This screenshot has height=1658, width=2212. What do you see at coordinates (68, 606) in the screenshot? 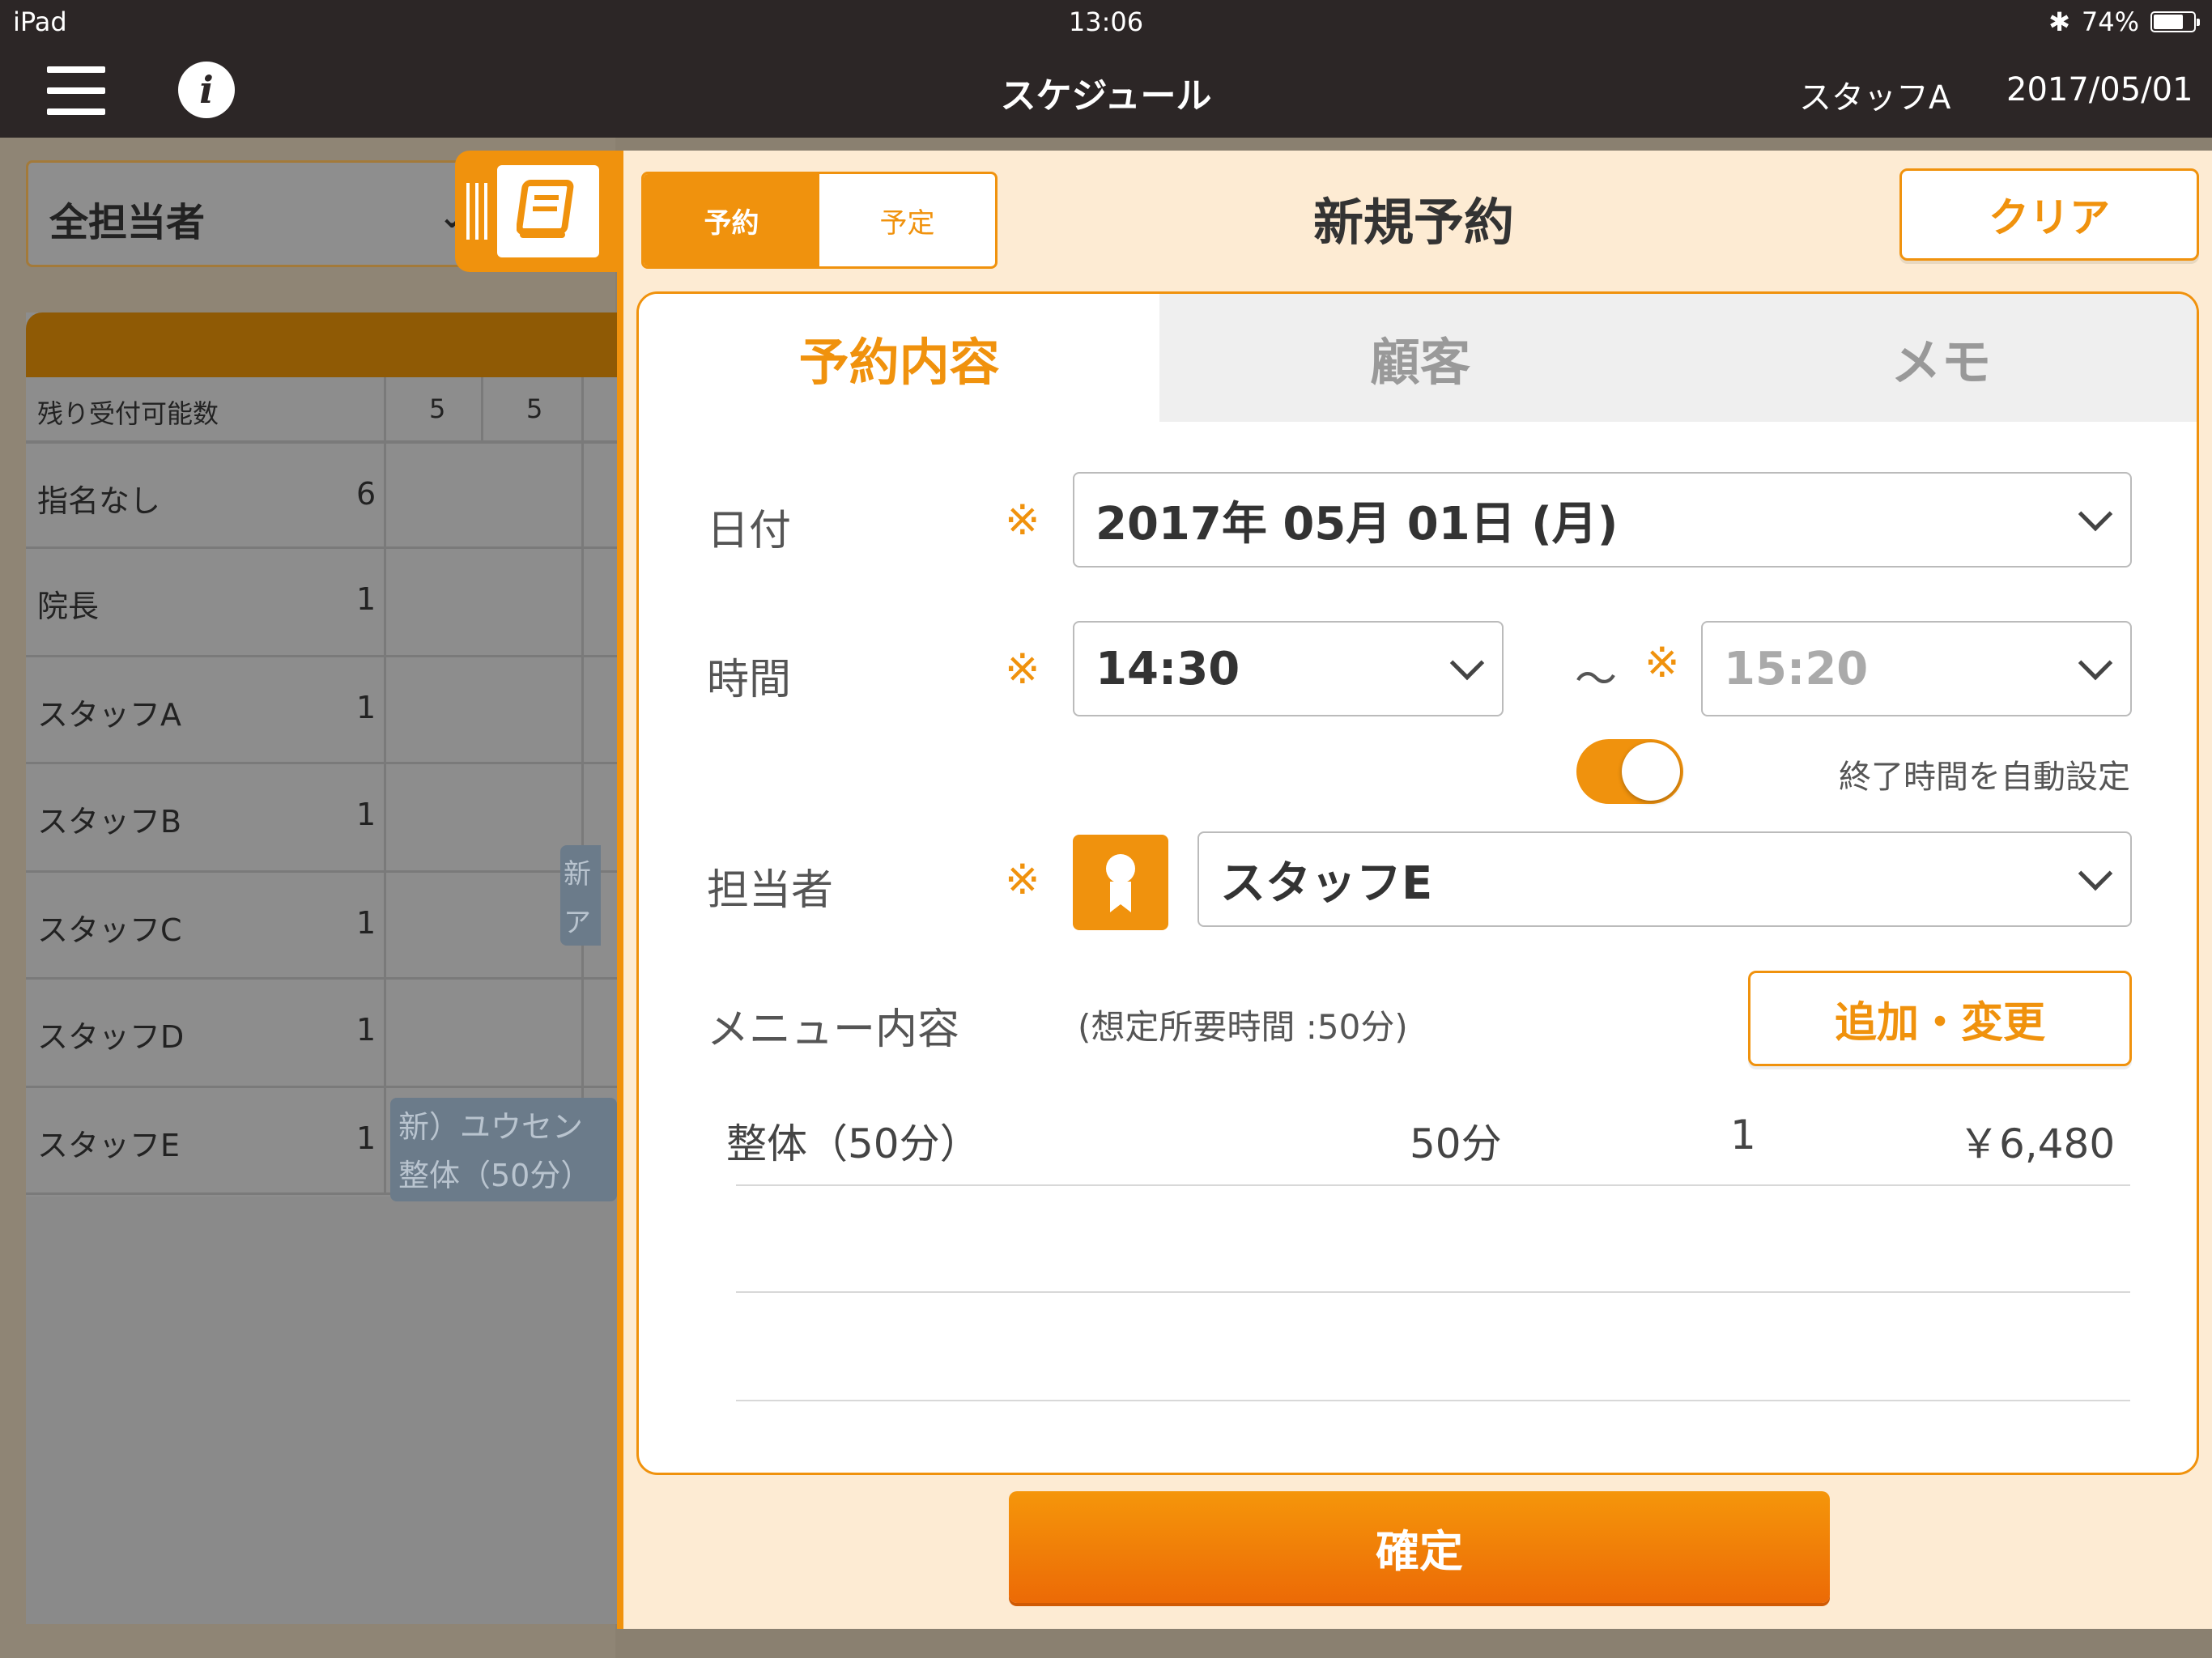
I see `staff-name: 院長` at bounding box center [68, 606].